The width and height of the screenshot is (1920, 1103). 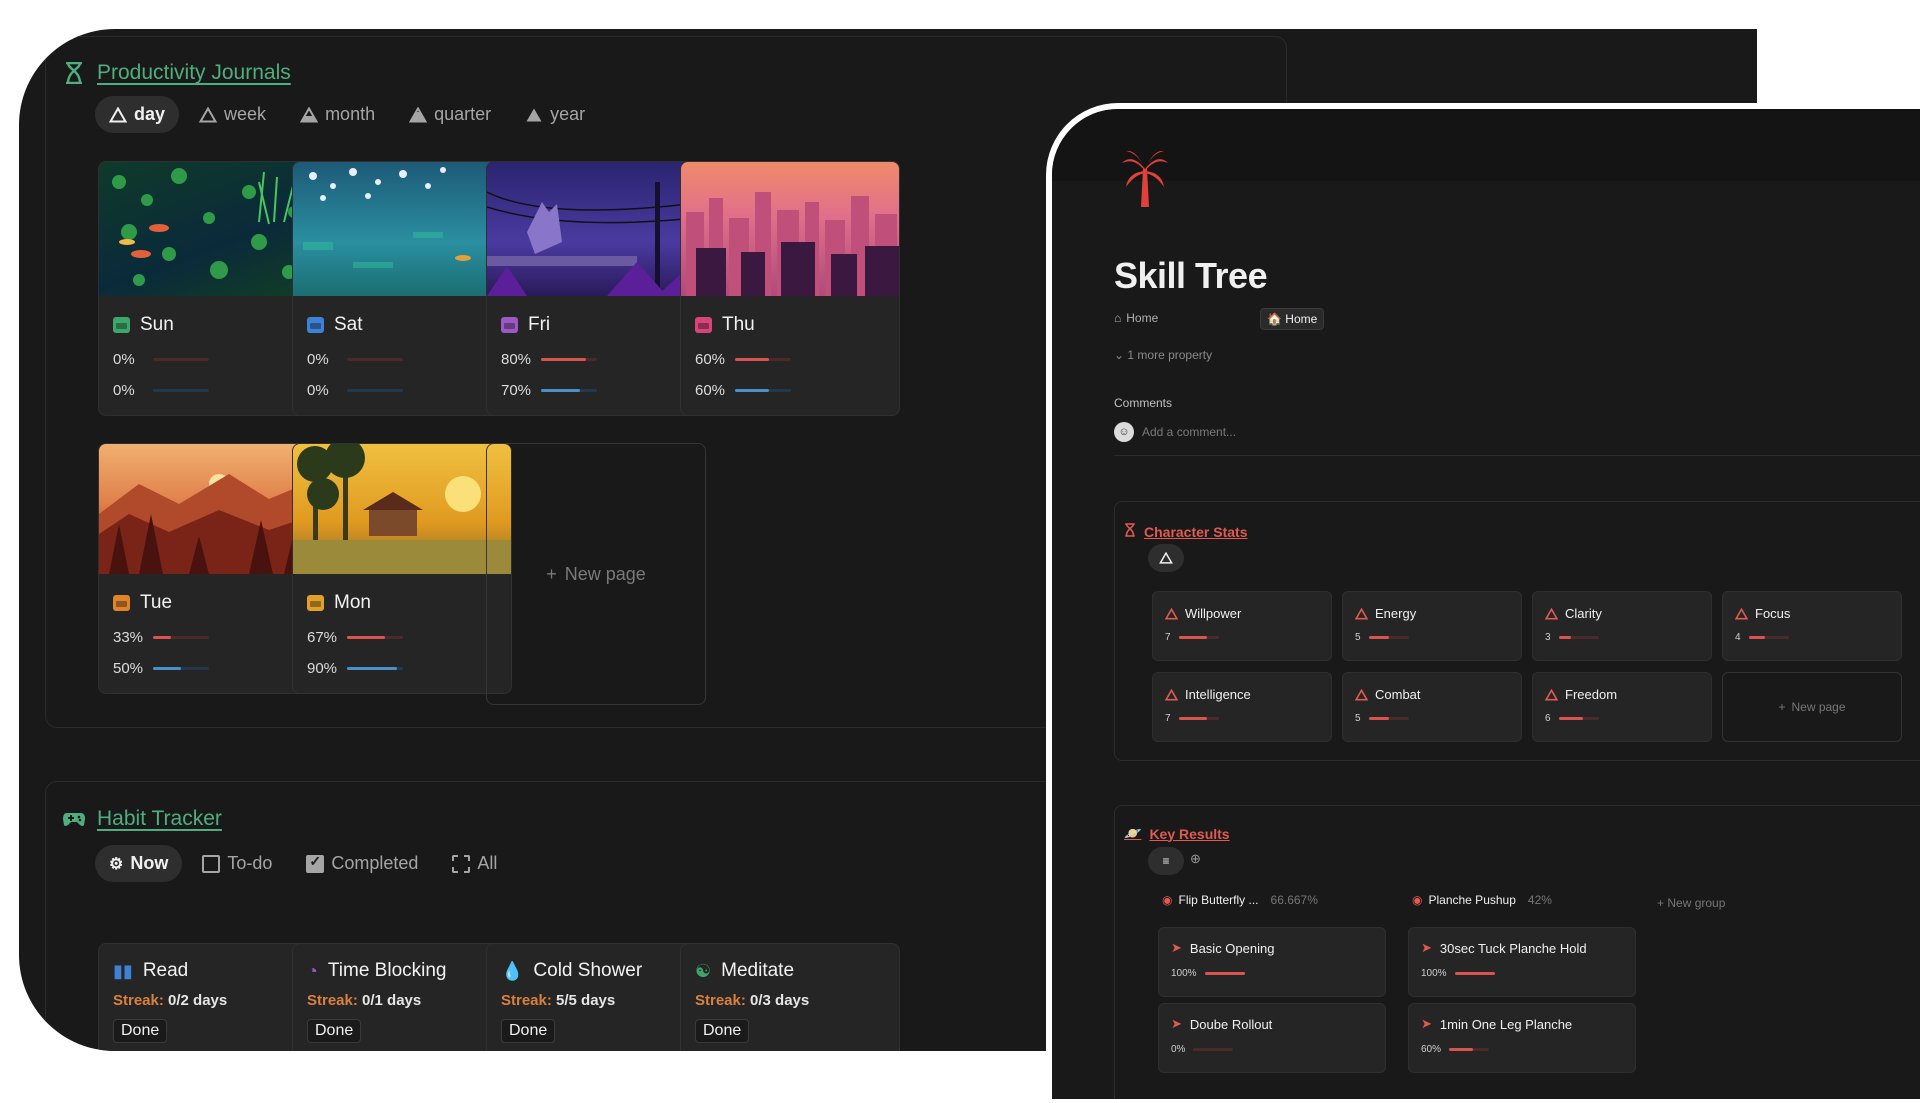 What do you see at coordinates (1272, 1038) in the screenshot?
I see `kr-card-doube-rollout: ➤ Doube Rollout 0%` at bounding box center [1272, 1038].